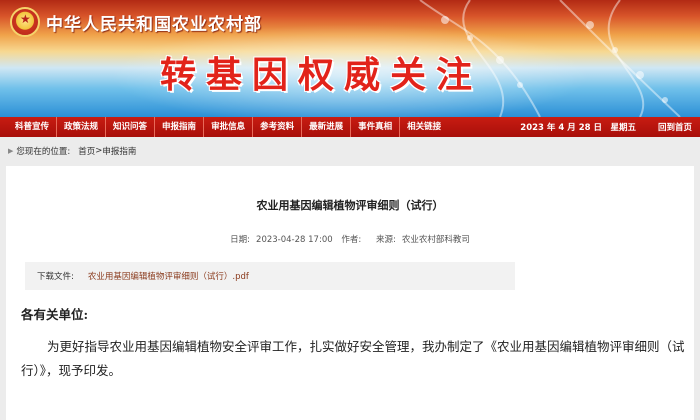 The height and width of the screenshot is (420, 700). What do you see at coordinates (294, 240) in the screenshot?
I see `date-value: 2023-04-28 17:00` at bounding box center [294, 240].